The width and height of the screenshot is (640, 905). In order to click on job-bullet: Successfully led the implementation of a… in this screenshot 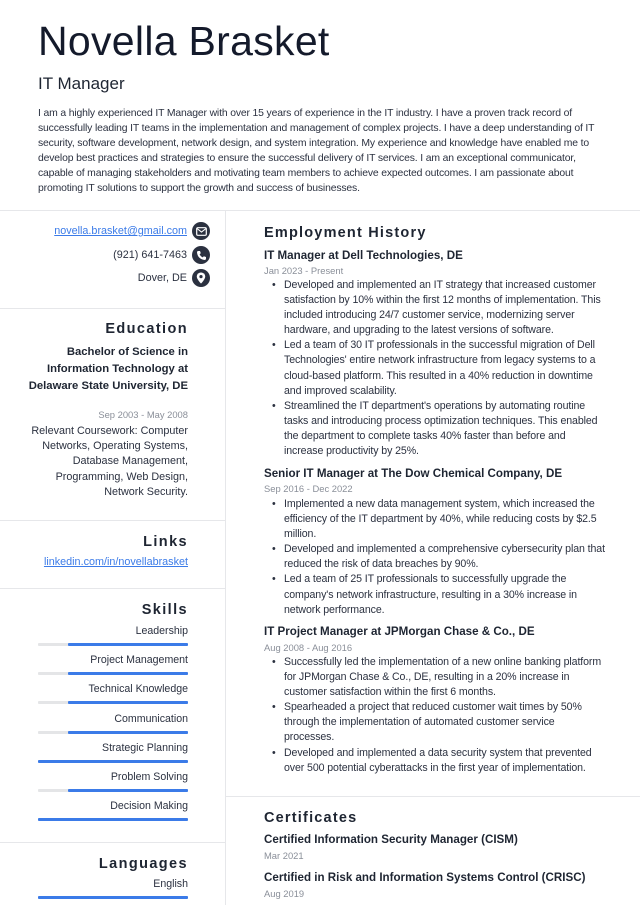, I will do `click(439, 677)`.